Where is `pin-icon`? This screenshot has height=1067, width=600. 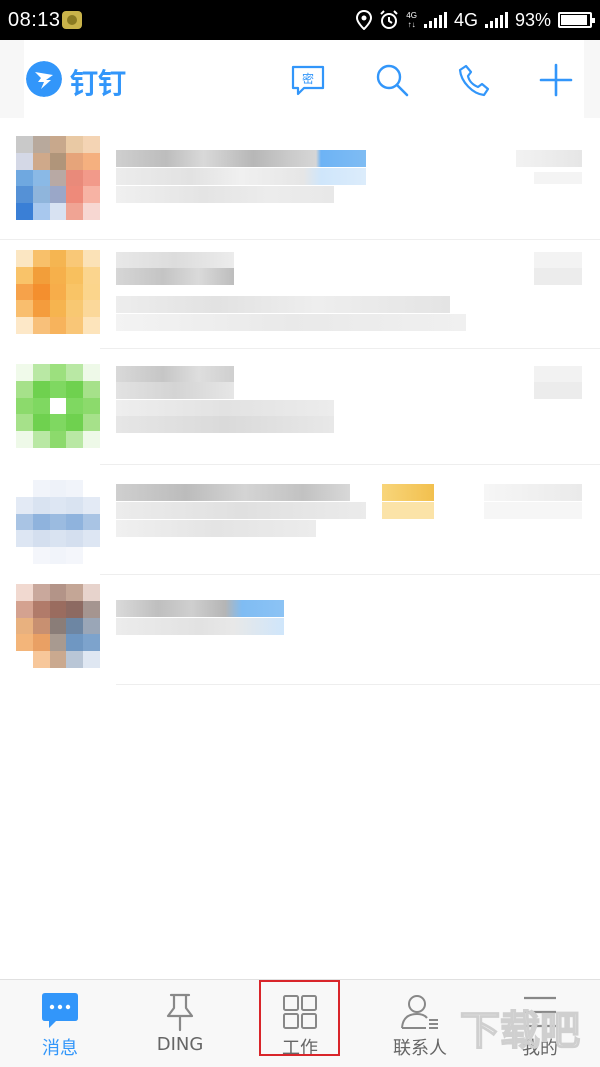 pin-icon is located at coordinates (180, 1012).